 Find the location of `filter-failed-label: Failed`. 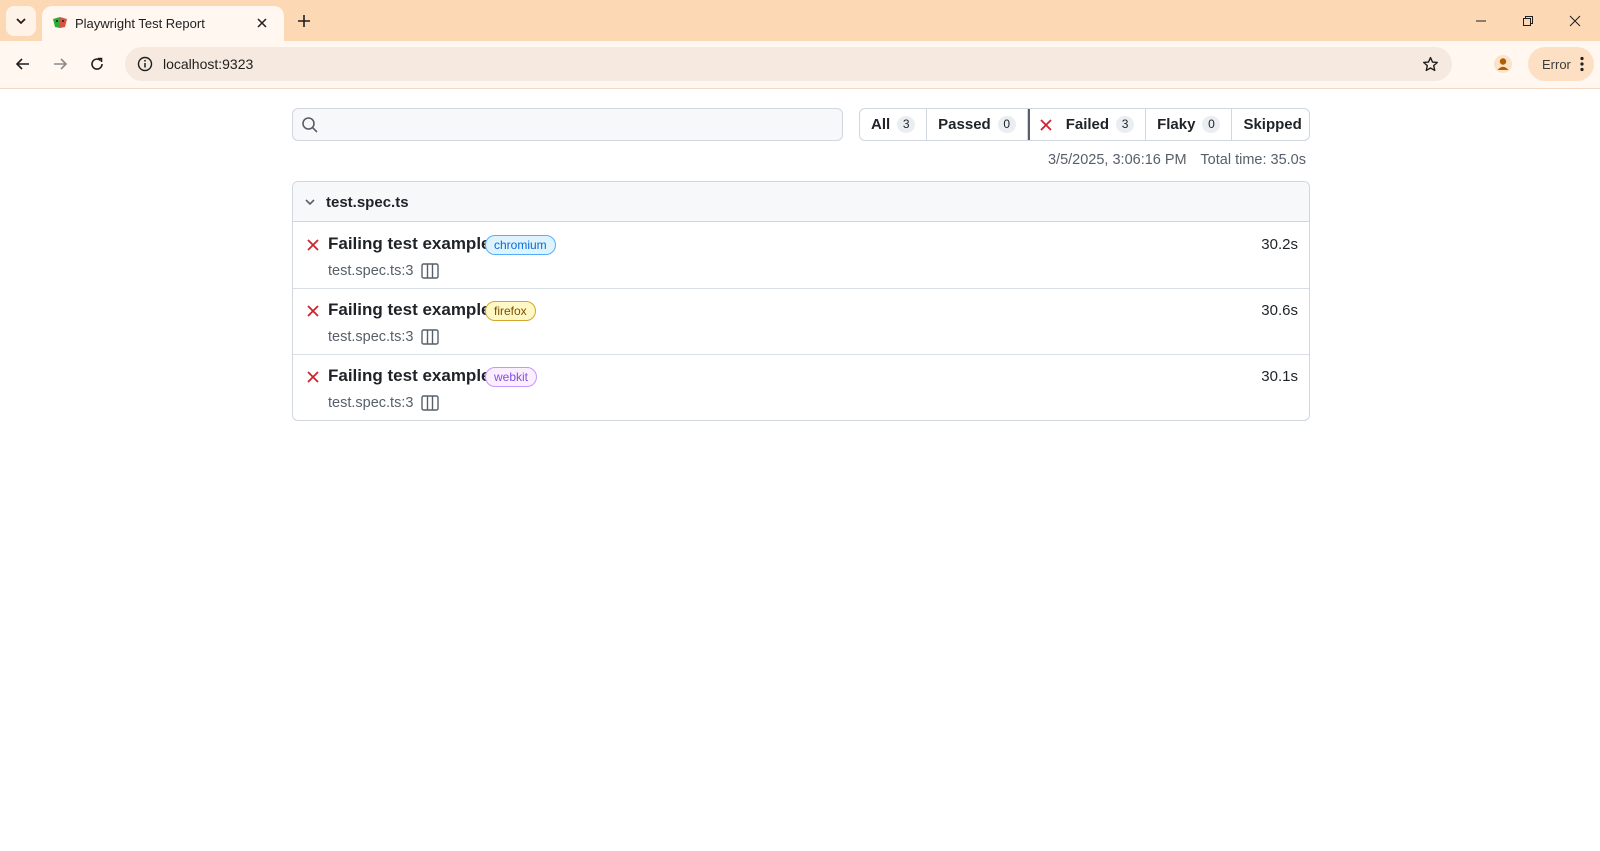

filter-failed-label: Failed is located at coordinates (1087, 124).